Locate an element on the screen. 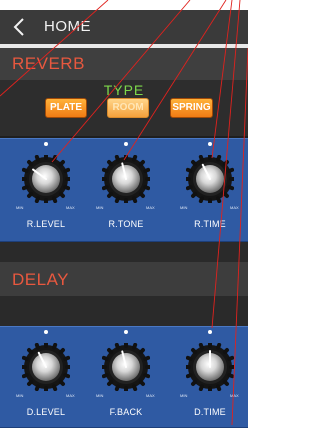  delay-spacer-band is located at coordinates (124, 311).